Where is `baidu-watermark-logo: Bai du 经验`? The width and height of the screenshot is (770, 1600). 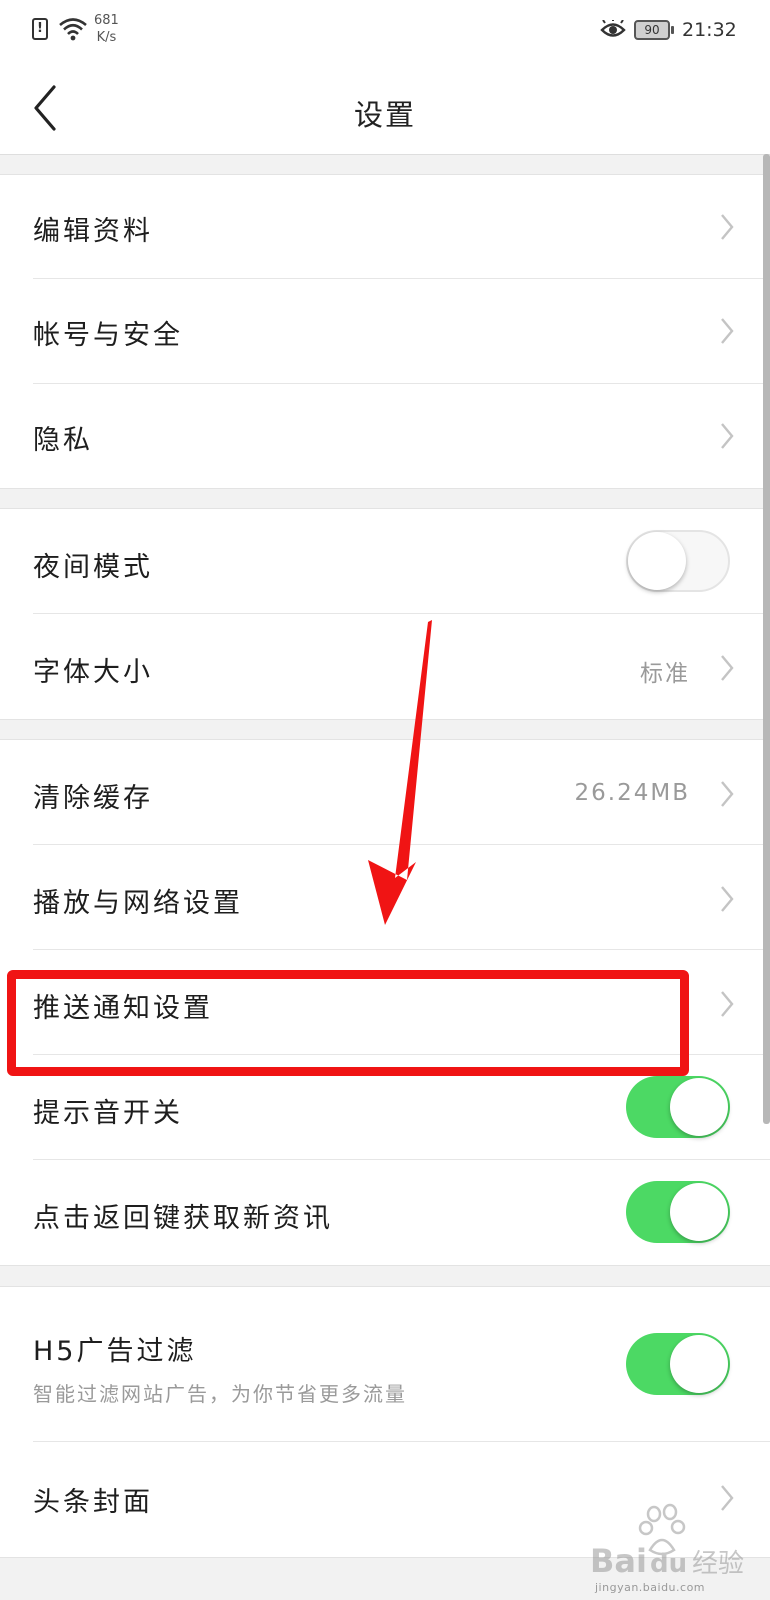 baidu-watermark-logo: Bai du 经验 is located at coordinates (667, 1541).